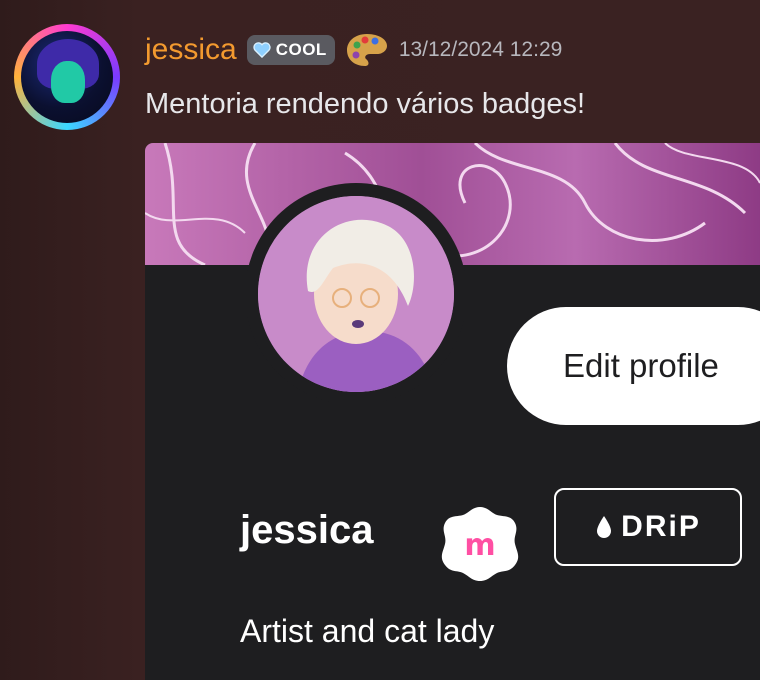 The width and height of the screenshot is (760, 680). I want to click on svg-text: m, so click(479, 545).